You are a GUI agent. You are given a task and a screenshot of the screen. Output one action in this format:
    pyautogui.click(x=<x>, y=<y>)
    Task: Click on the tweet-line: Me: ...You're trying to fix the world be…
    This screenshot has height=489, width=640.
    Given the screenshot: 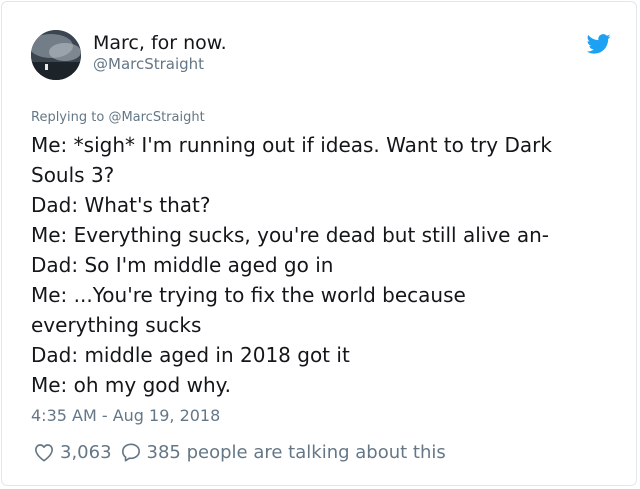 What is the action you would take?
    pyautogui.click(x=248, y=295)
    